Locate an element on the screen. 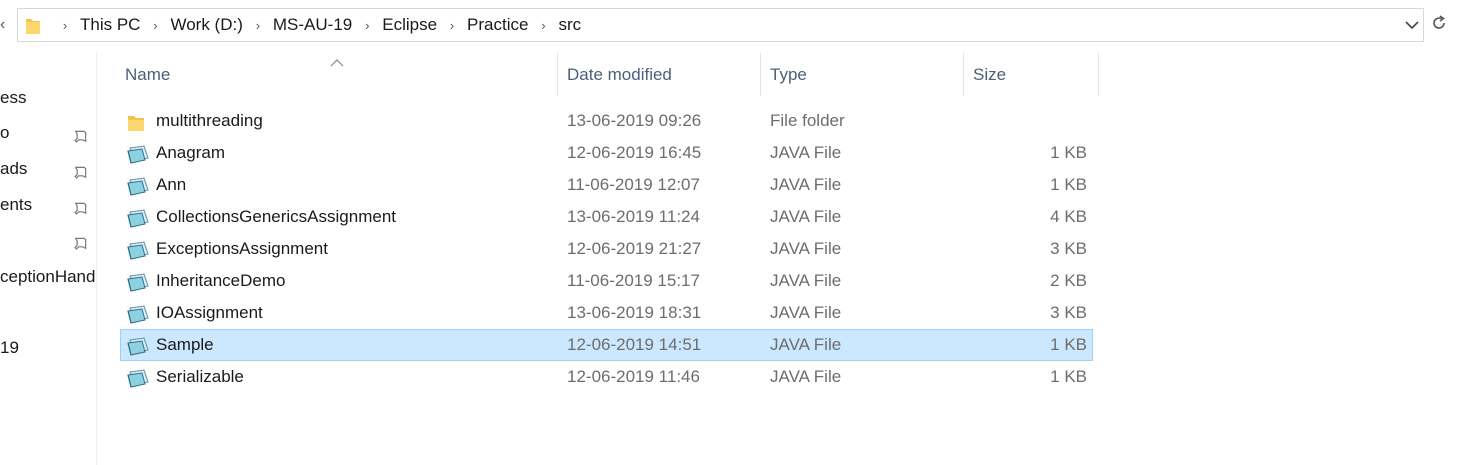 The height and width of the screenshot is (465, 1458). refresh-icon is located at coordinates (1439, 25).